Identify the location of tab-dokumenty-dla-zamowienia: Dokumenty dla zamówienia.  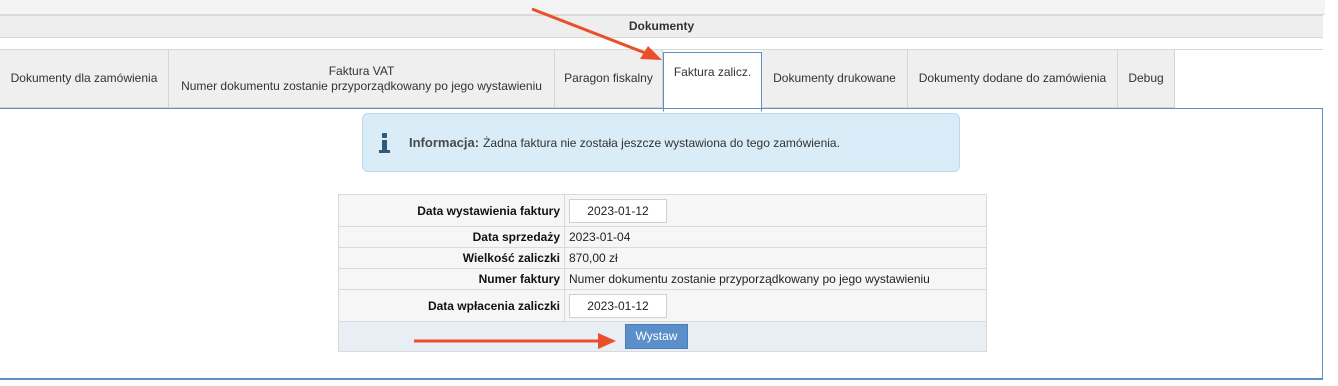
(84, 79).